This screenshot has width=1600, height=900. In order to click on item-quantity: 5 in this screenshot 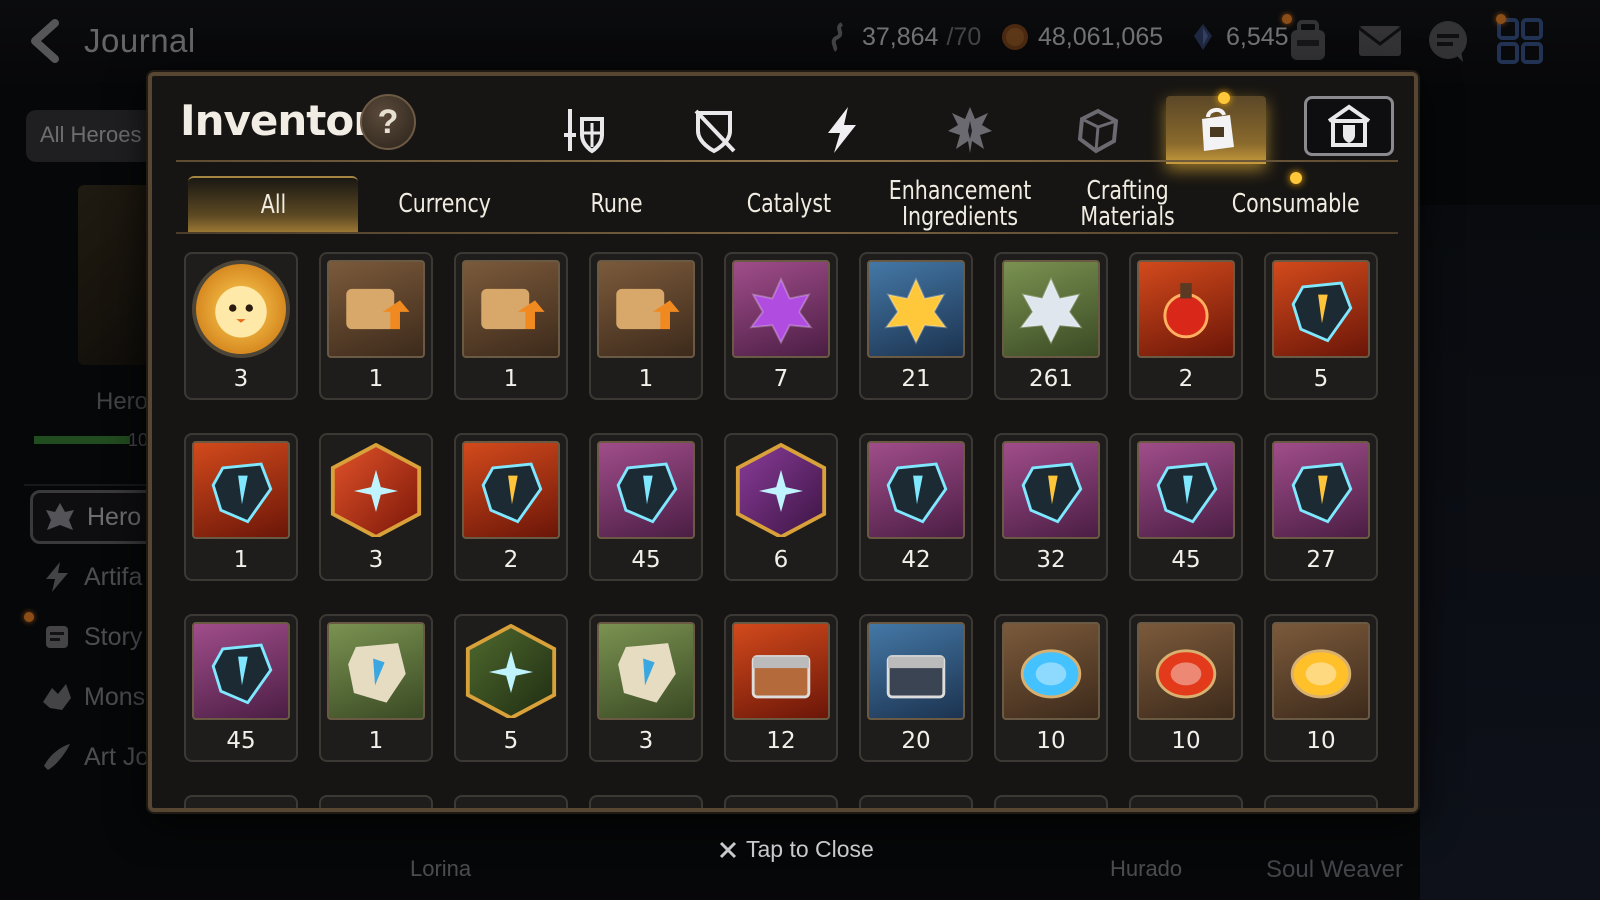, I will do `click(511, 741)`.